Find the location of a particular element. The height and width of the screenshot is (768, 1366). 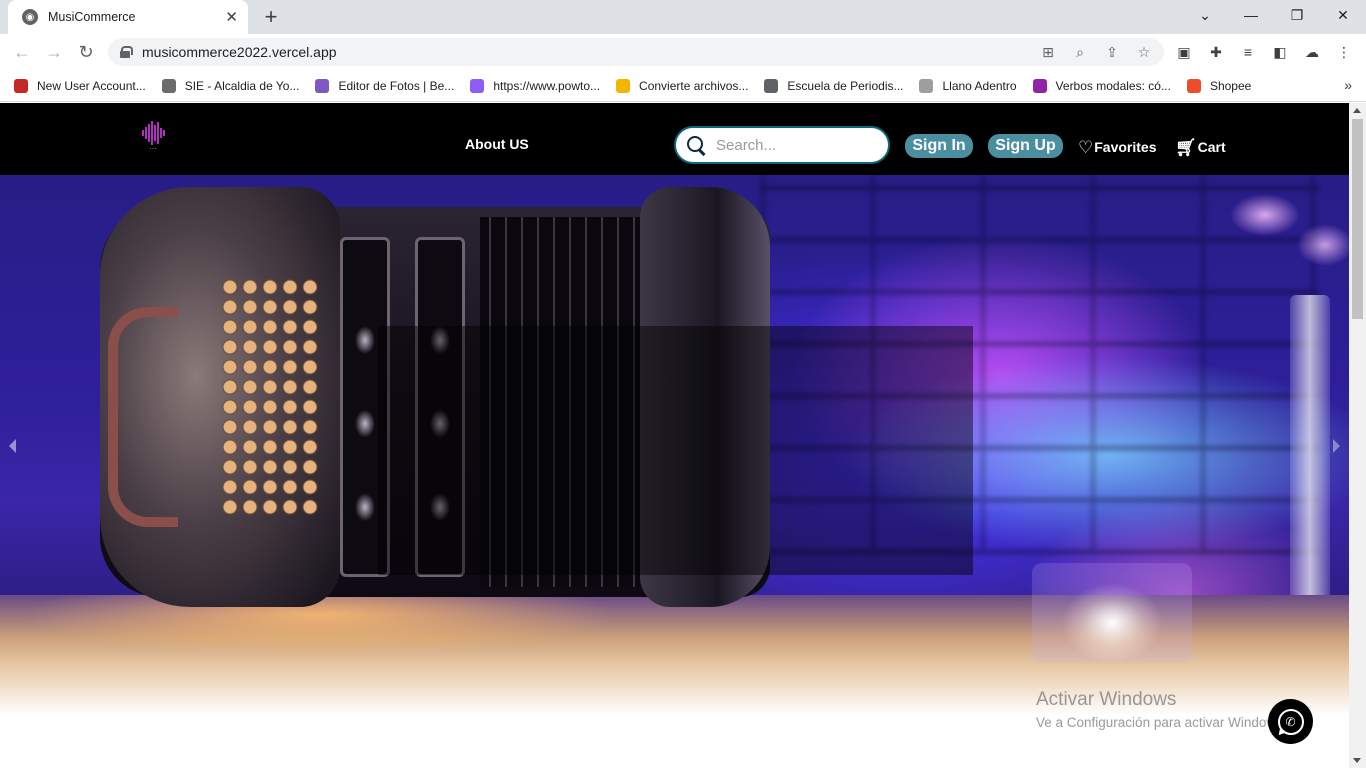

bookmark-label: Llano Adentro is located at coordinates (979, 85).